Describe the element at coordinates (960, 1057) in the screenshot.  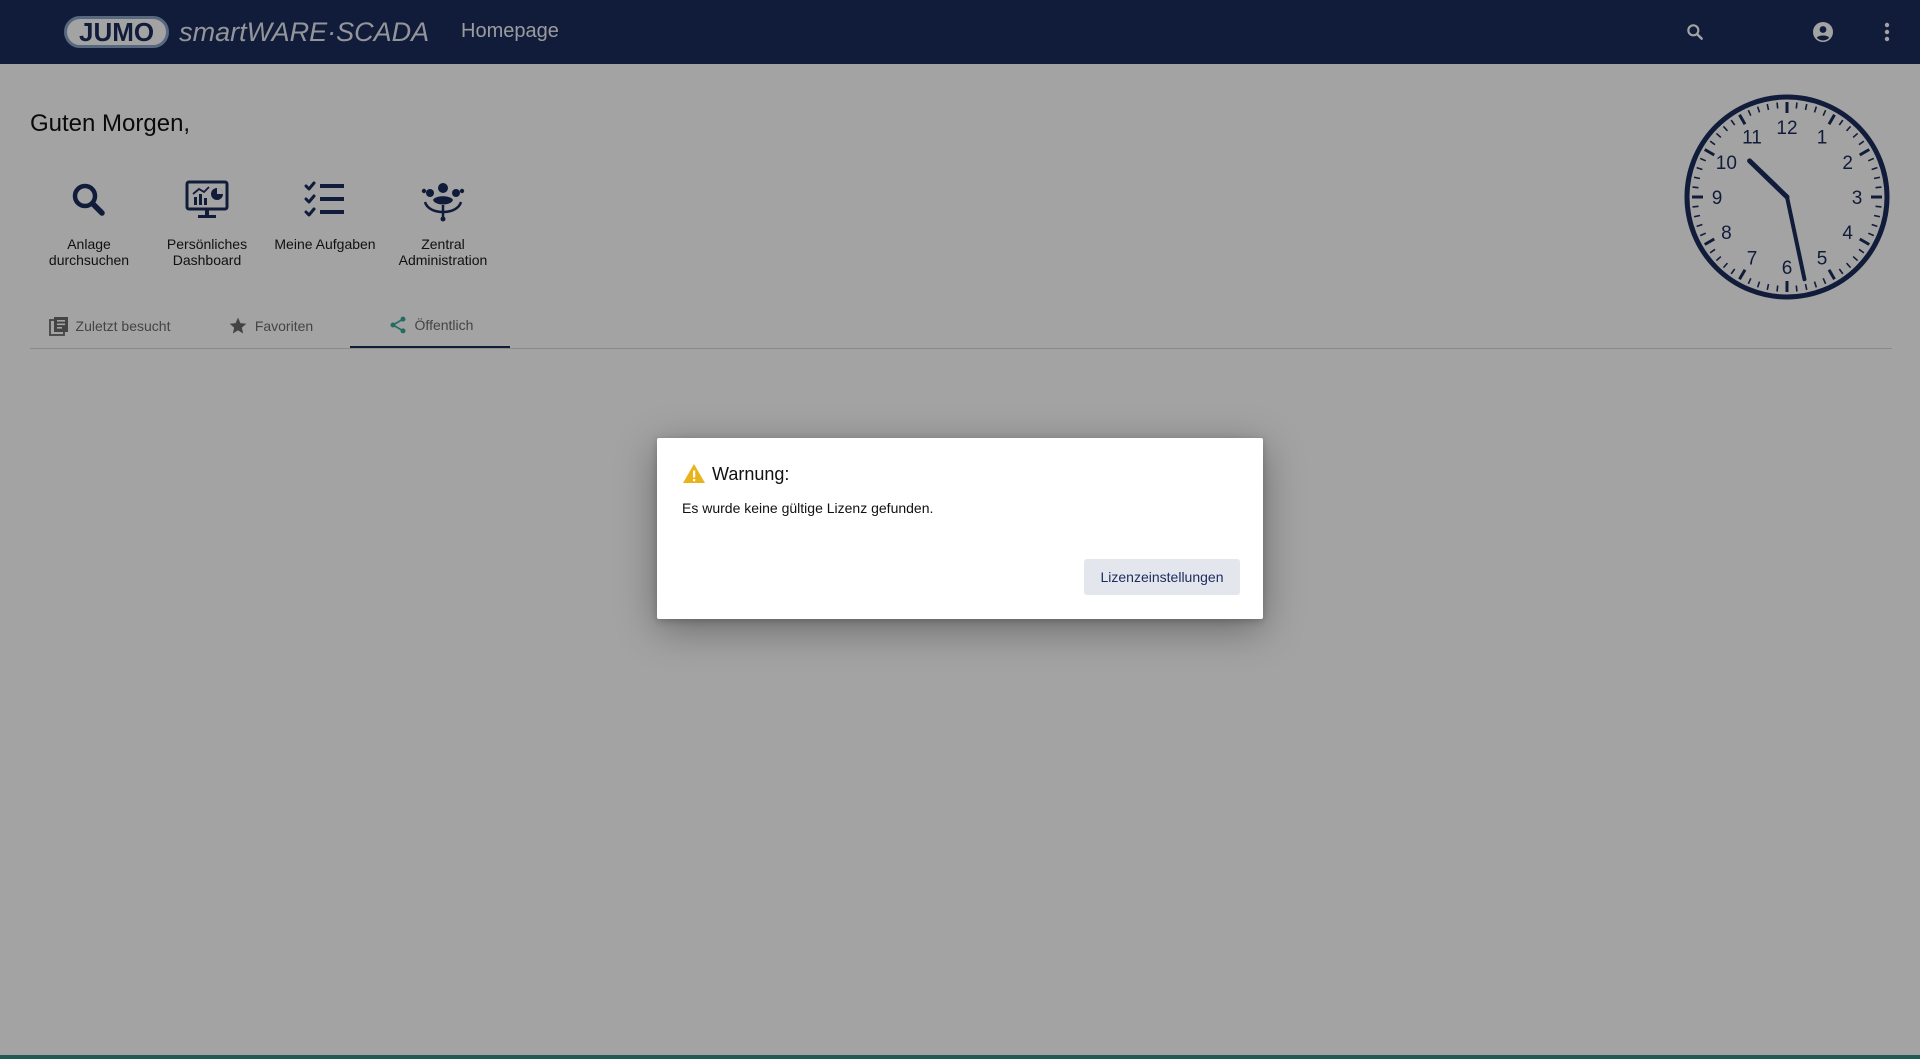
I see `bottom-status-line` at that location.